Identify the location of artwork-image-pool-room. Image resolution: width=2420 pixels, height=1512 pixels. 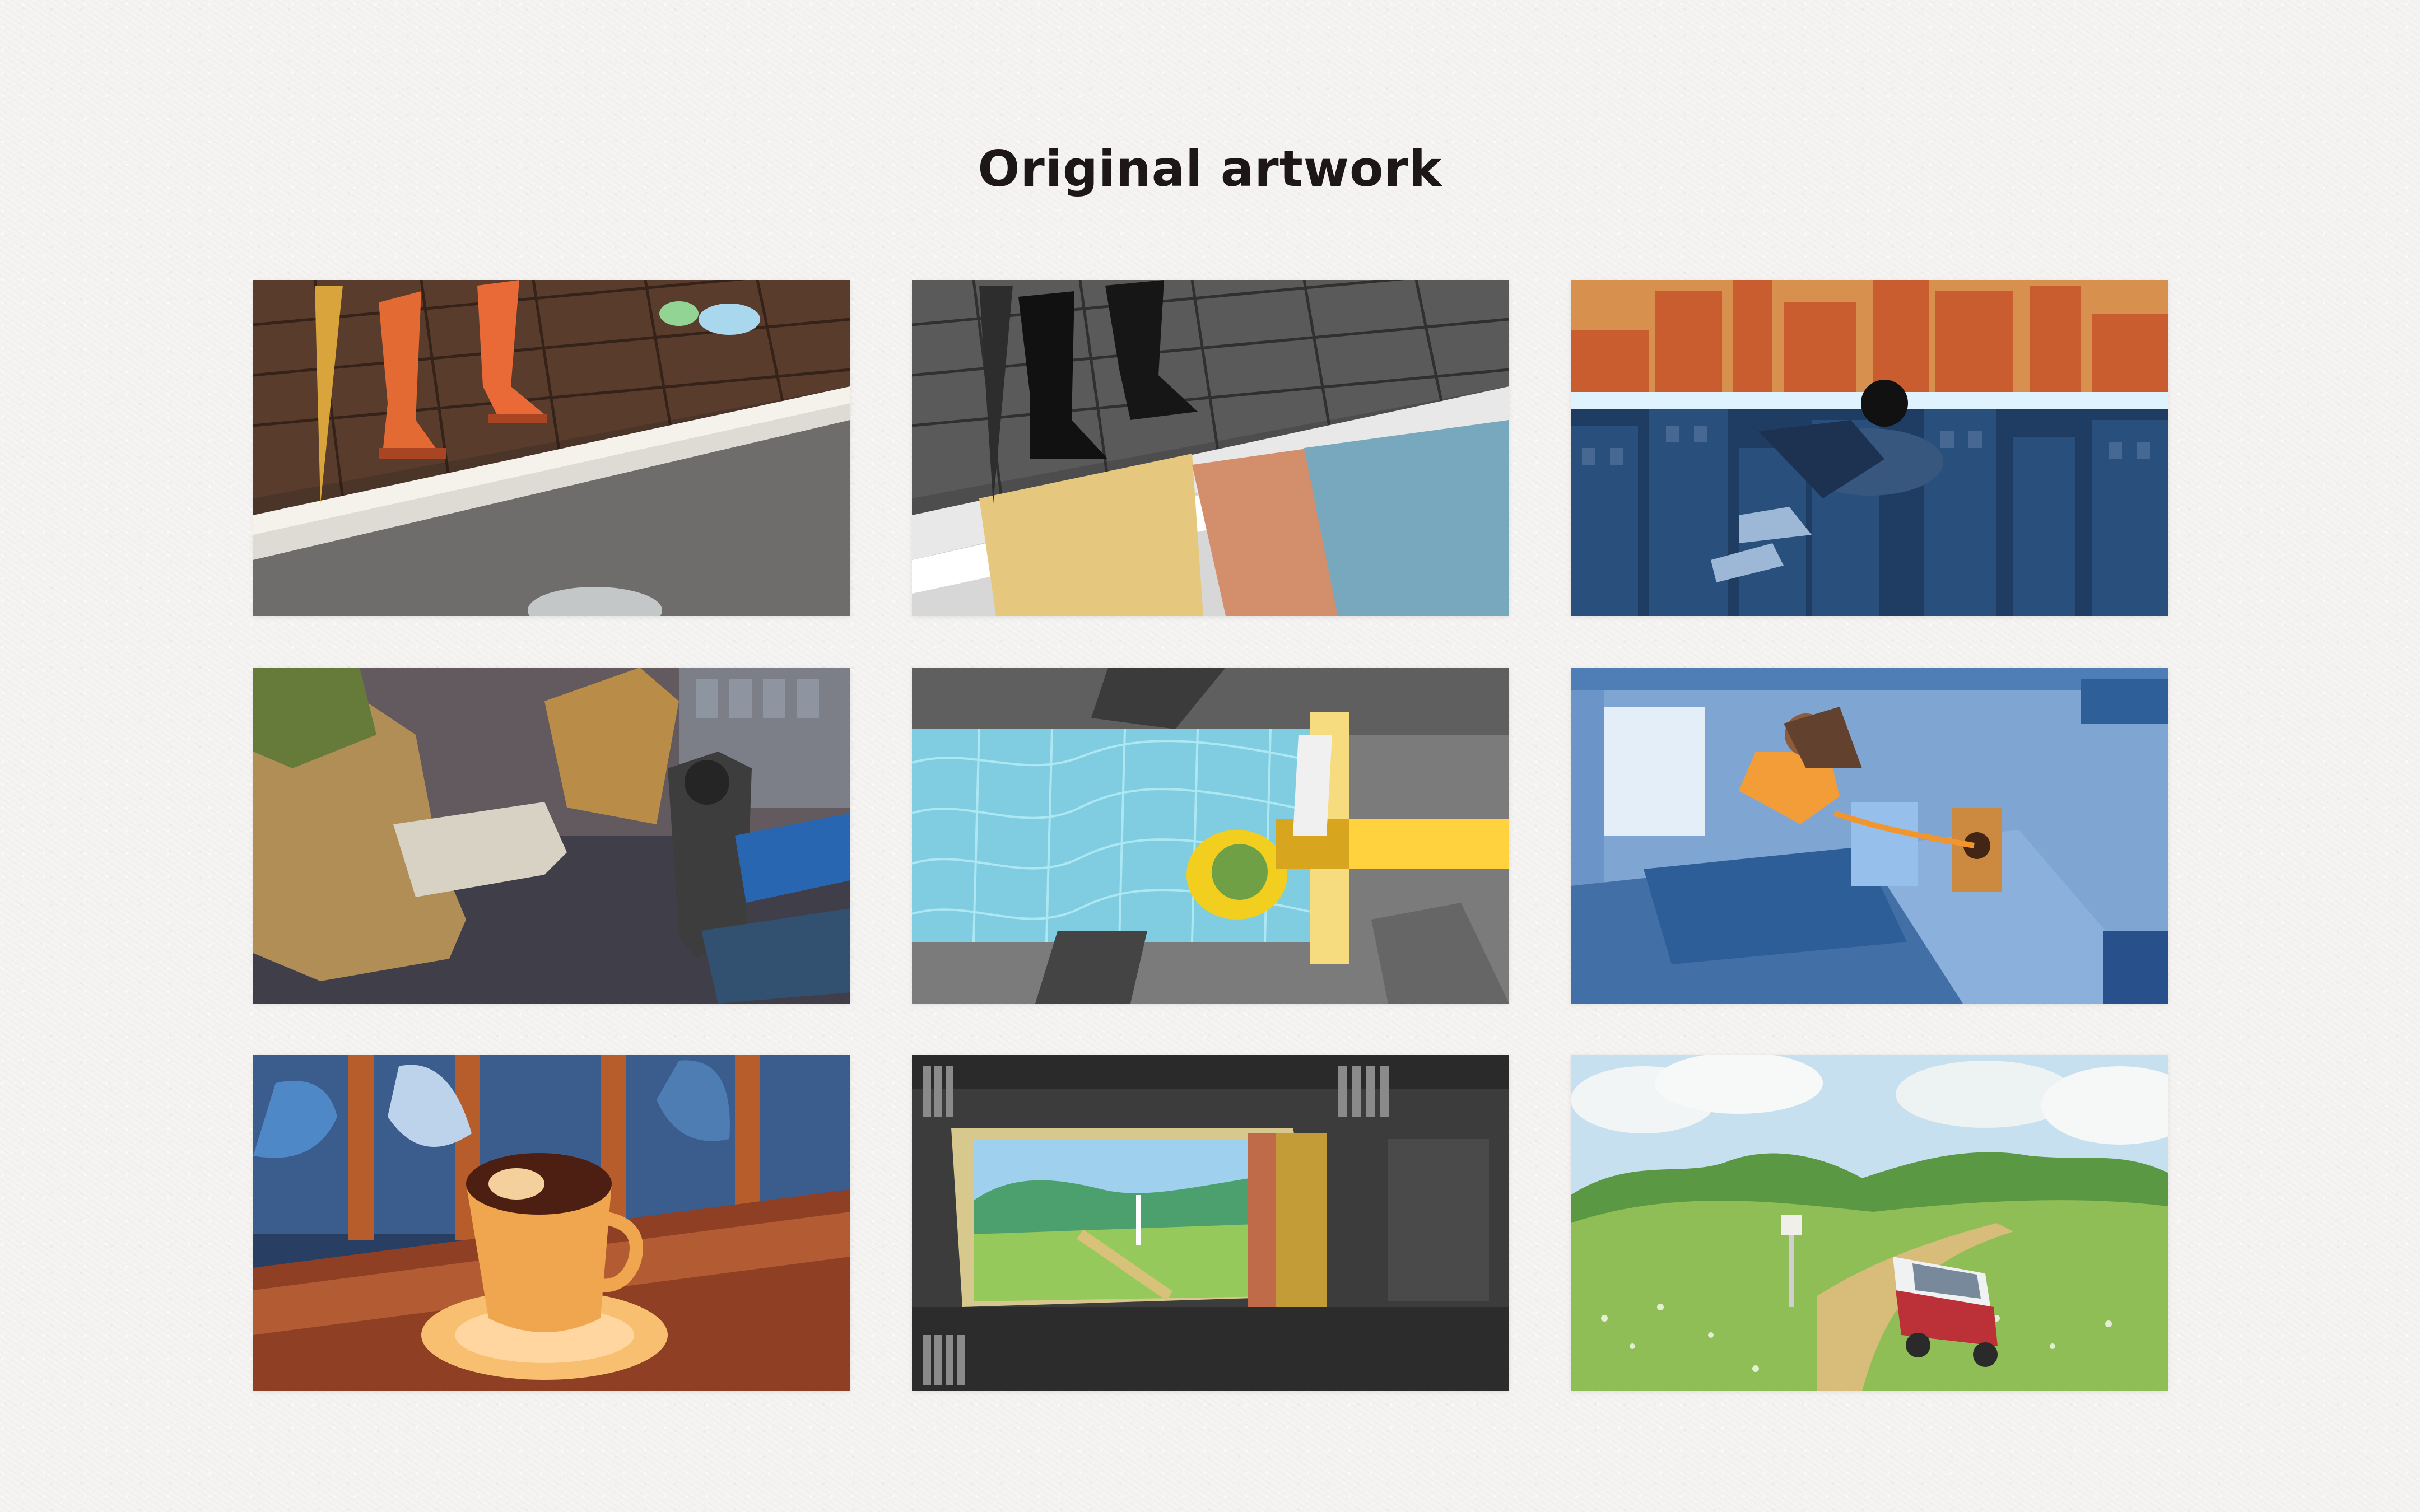
(1211, 836).